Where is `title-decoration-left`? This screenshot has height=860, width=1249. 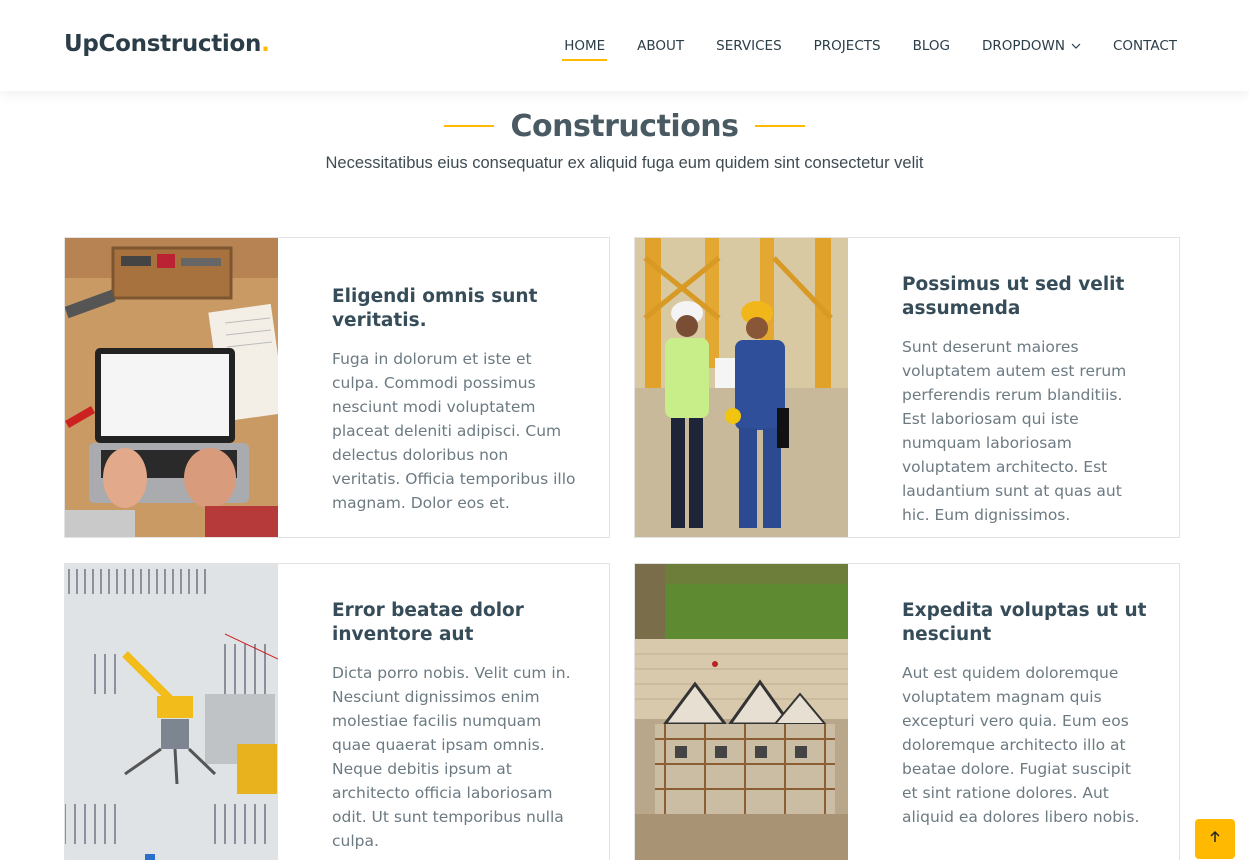 title-decoration-left is located at coordinates (469, 126).